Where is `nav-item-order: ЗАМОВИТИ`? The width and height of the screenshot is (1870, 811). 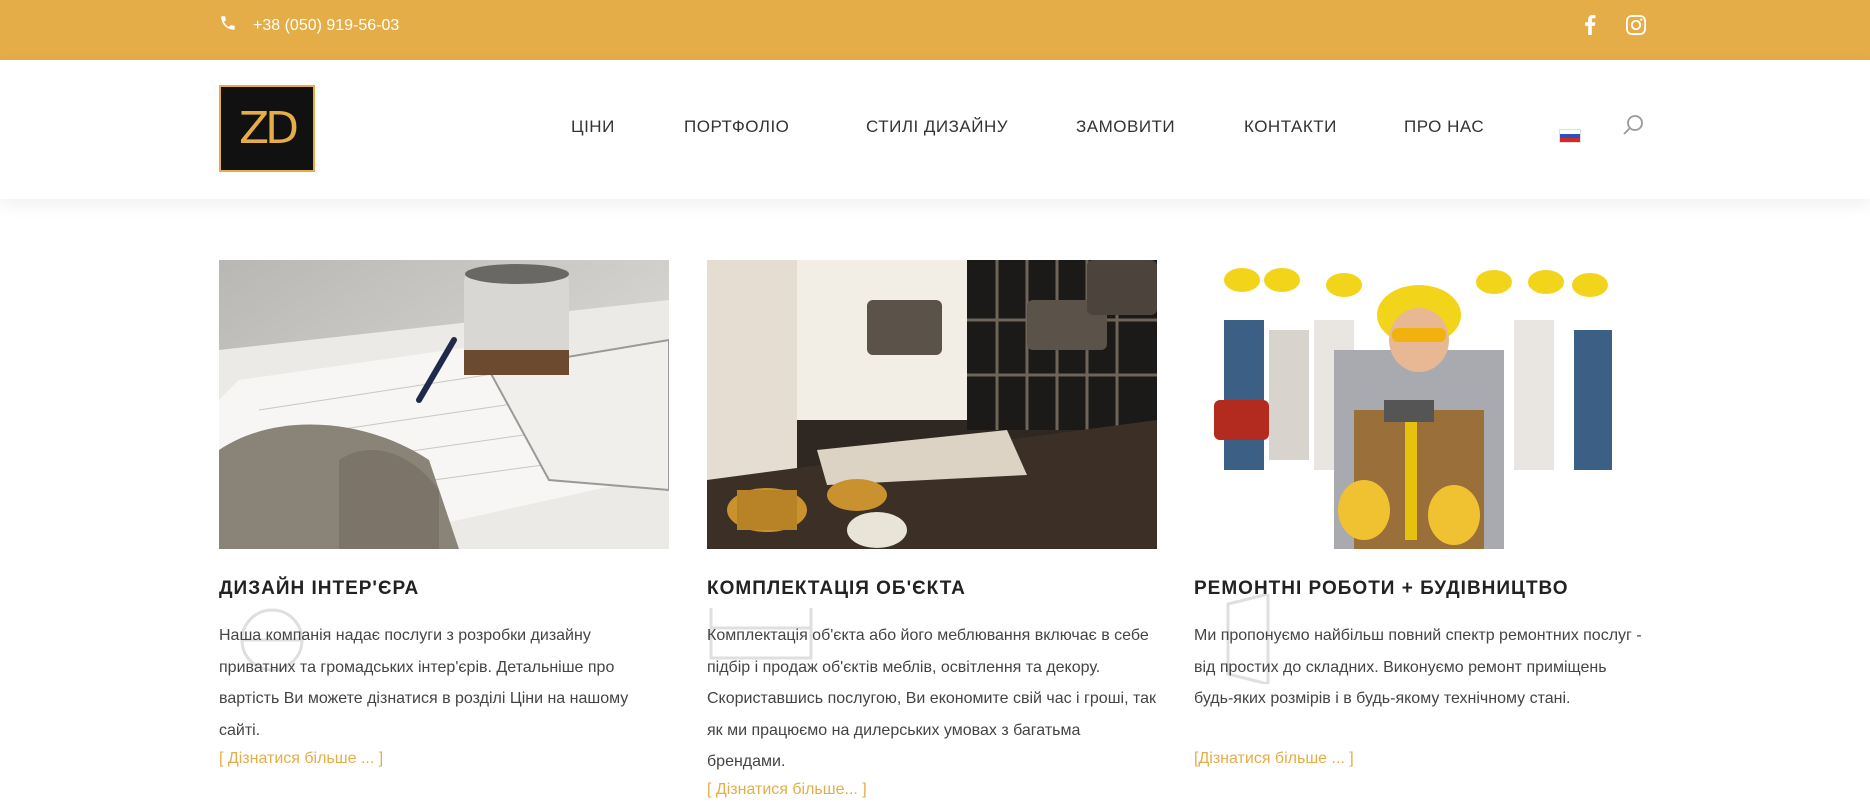
nav-item-order: ЗАМОВИТИ is located at coordinates (1125, 127).